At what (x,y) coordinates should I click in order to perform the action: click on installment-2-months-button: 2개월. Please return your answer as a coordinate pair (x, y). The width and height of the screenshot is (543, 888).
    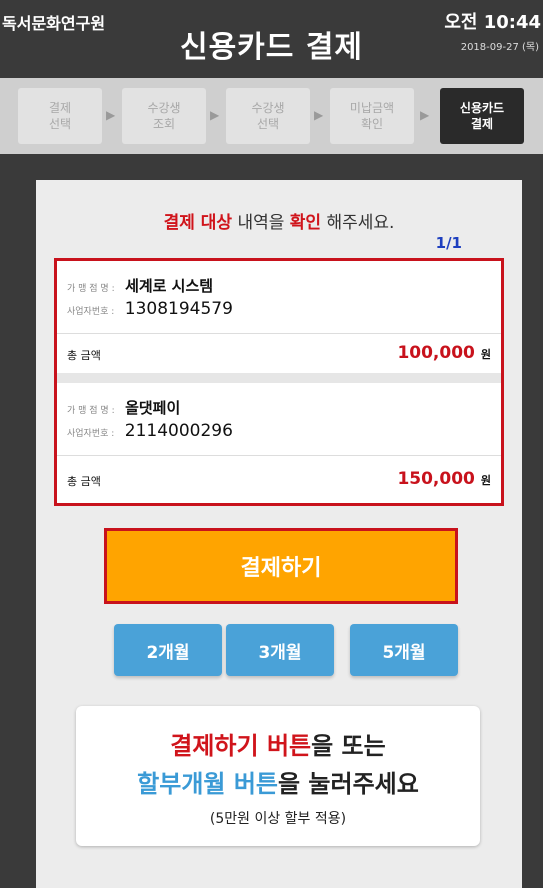
    Looking at the image, I should click on (168, 650).